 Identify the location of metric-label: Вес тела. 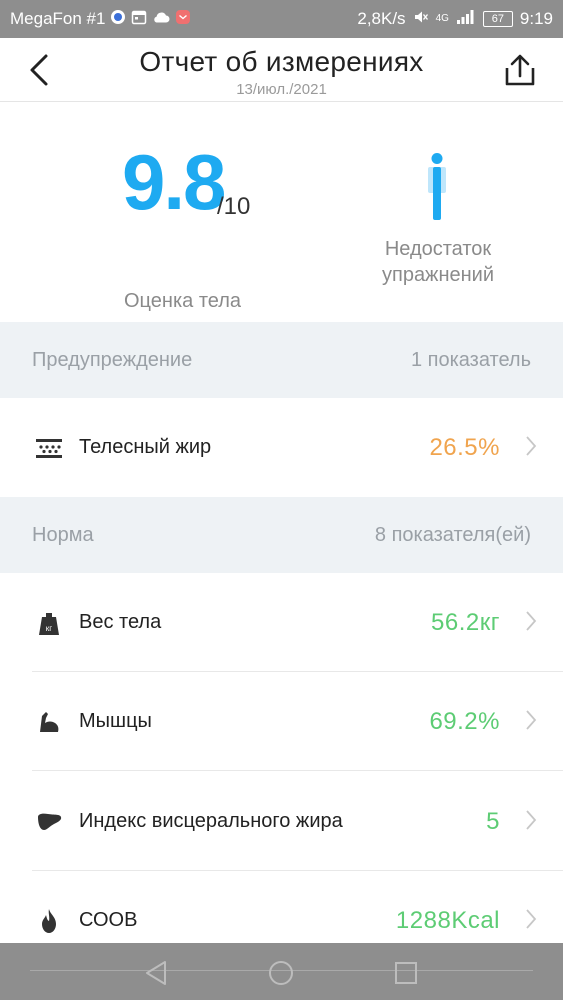
(120, 622).